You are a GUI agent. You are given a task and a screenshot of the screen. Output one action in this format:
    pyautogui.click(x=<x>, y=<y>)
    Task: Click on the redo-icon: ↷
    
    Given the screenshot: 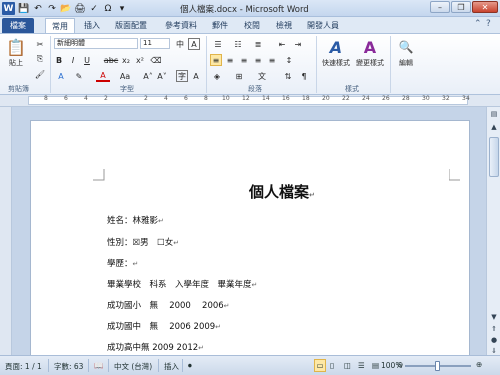 What is the action you would take?
    pyautogui.click(x=52, y=8)
    